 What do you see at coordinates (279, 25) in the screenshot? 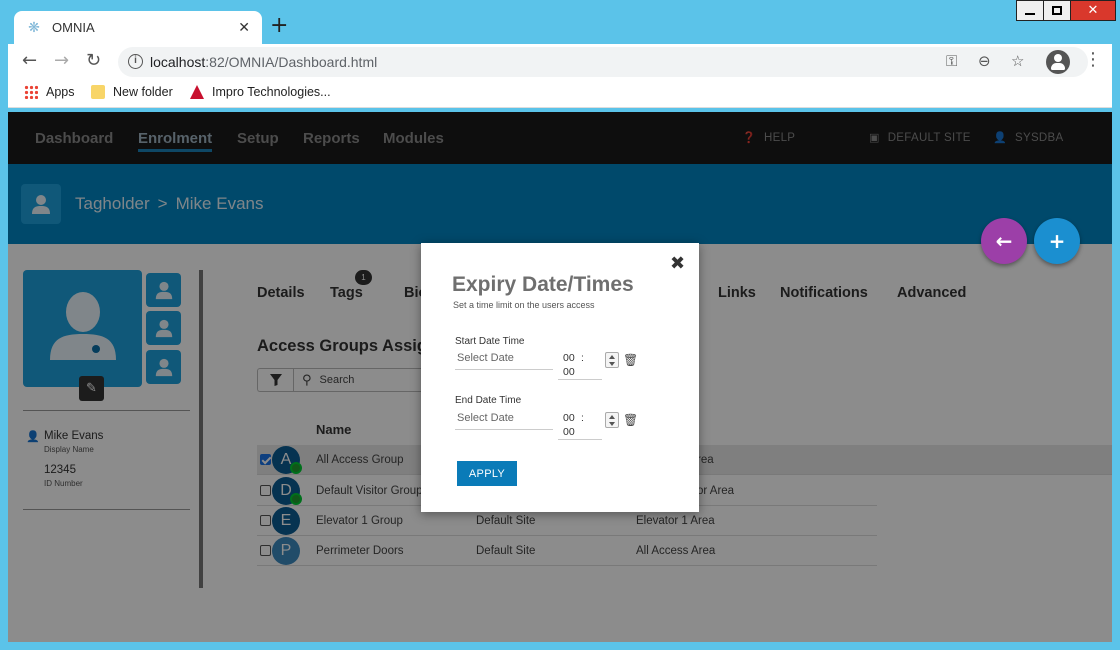
I see `new-tab-icon: +` at bounding box center [279, 25].